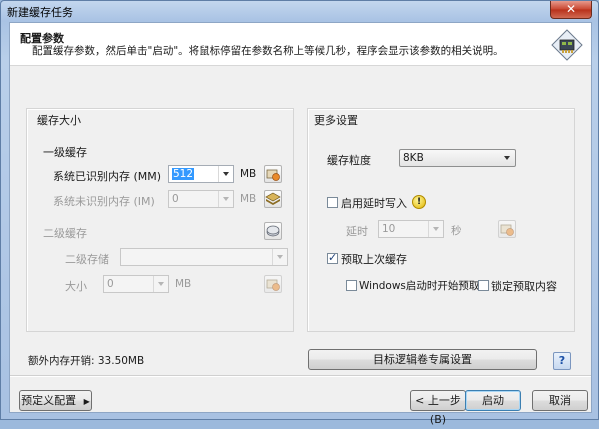 The width and height of the screenshot is (599, 429). What do you see at coordinates (332, 202) in the screenshot?
I see `delayed-write-checkbox` at bounding box center [332, 202].